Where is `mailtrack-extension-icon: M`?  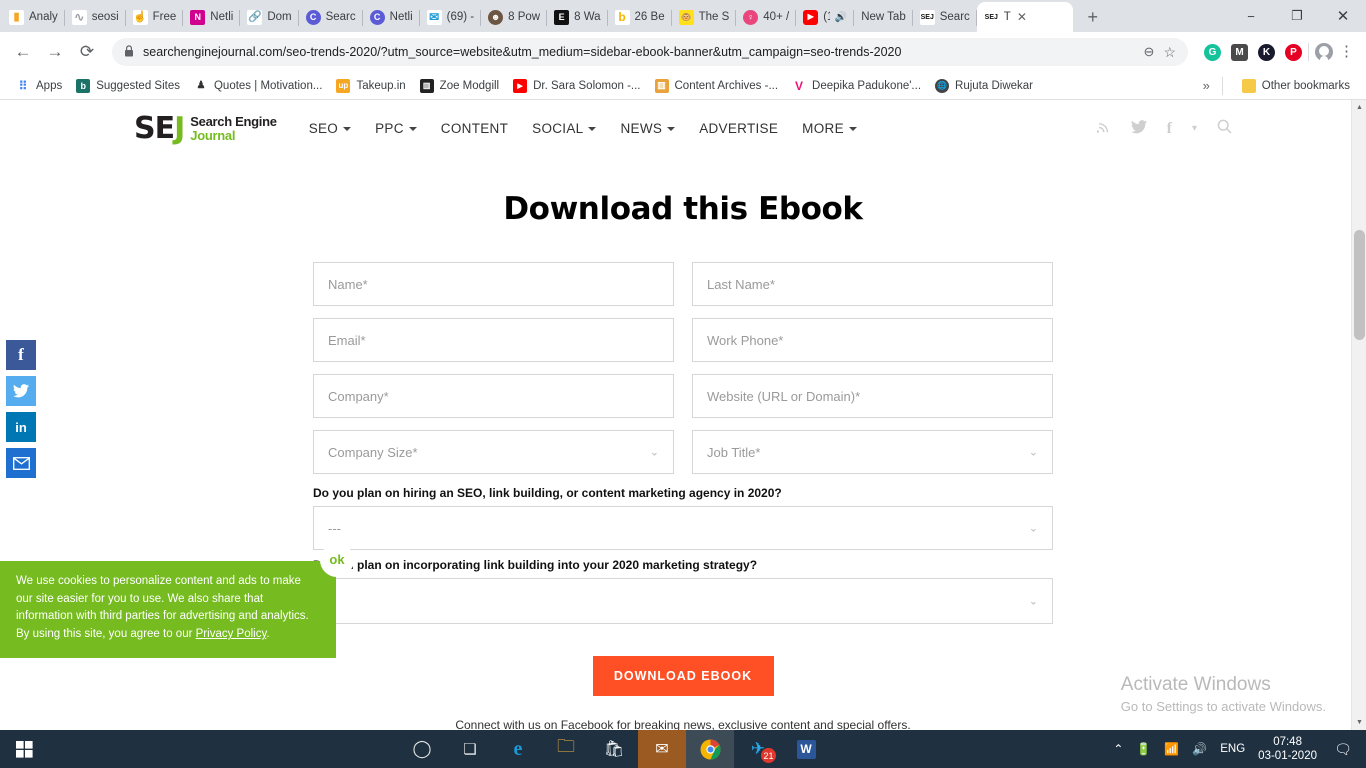 mailtrack-extension-icon: M is located at coordinates (1239, 52).